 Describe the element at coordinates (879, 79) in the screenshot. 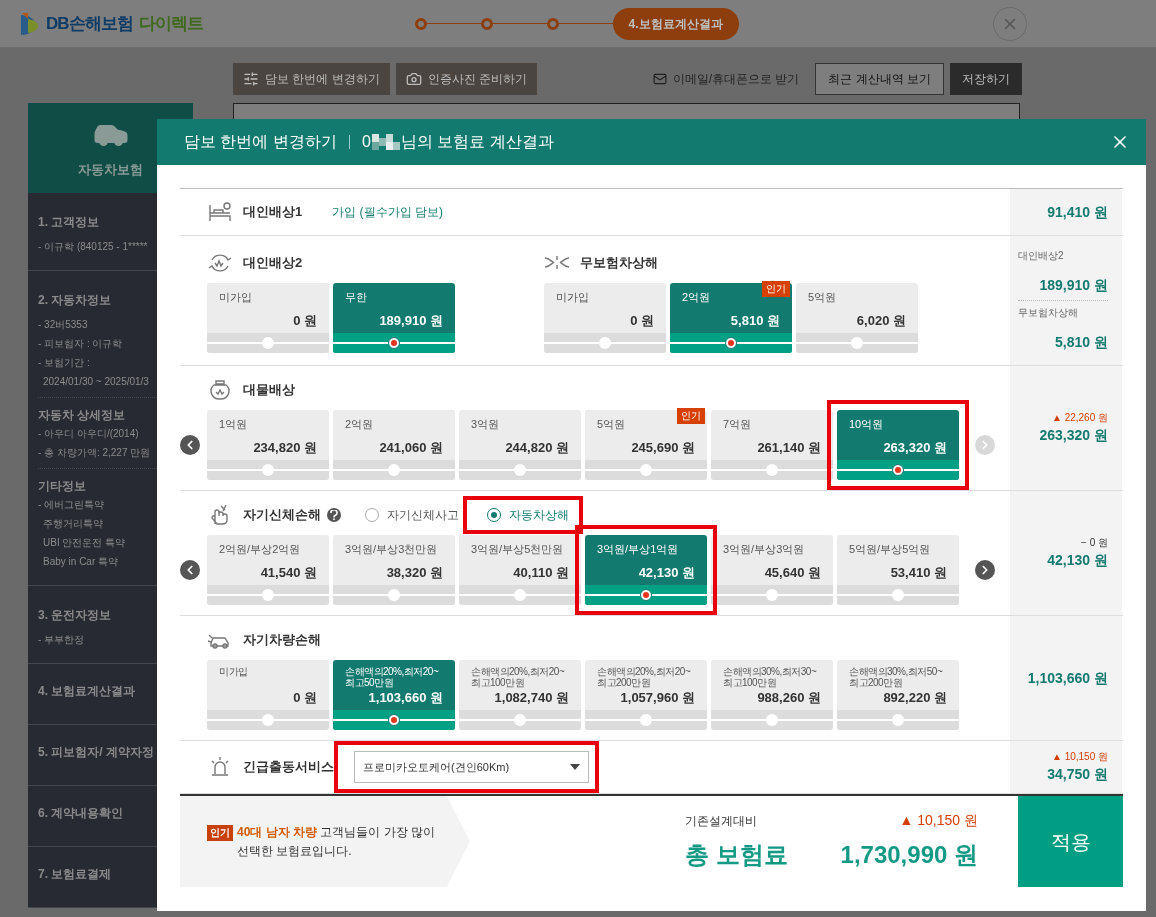

I see `history-button: 최근 계산내역 보기` at that location.